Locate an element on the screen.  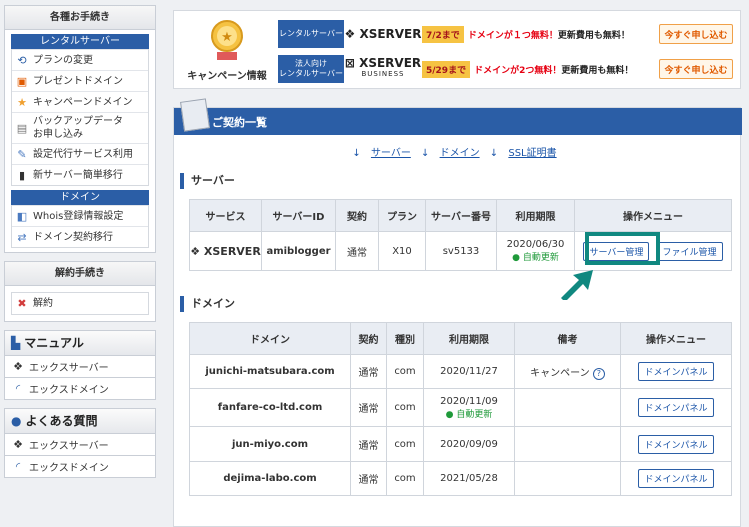
star-icon: ★ is located at coordinates (22, 102).